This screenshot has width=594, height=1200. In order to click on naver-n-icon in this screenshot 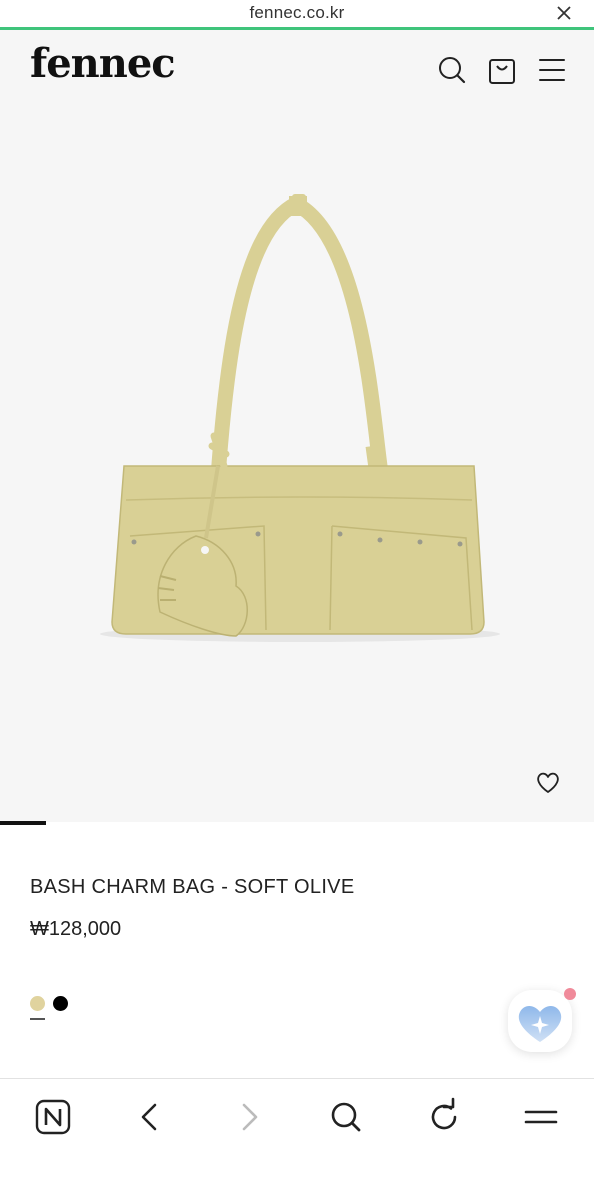, I will do `click(53, 1117)`.